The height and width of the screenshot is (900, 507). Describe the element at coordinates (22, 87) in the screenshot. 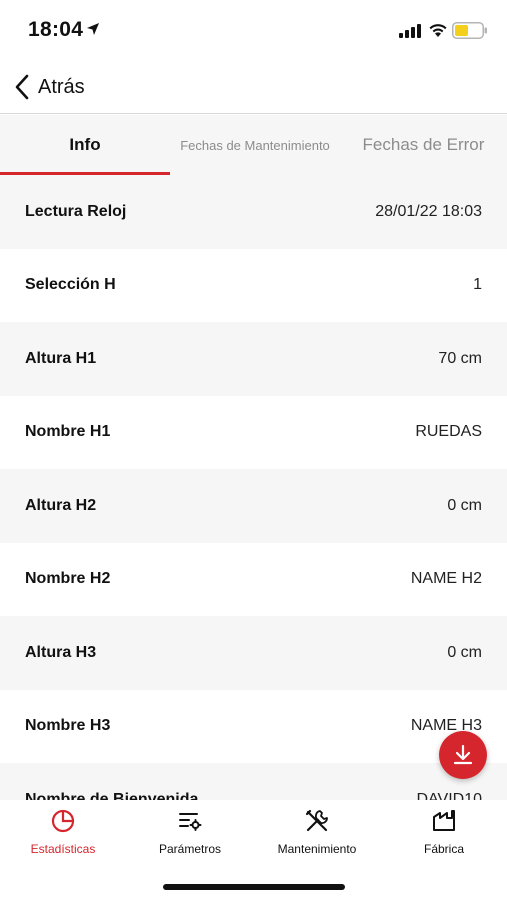

I see `chevron-left-icon` at that location.